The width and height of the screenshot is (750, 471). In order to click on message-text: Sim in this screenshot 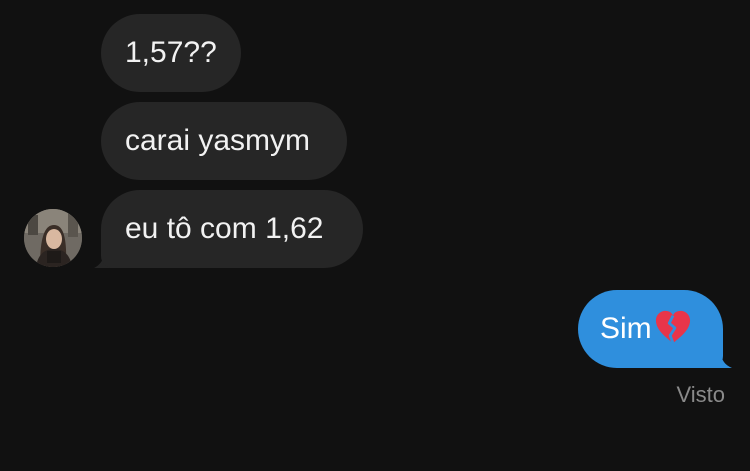, I will do `click(626, 328)`.